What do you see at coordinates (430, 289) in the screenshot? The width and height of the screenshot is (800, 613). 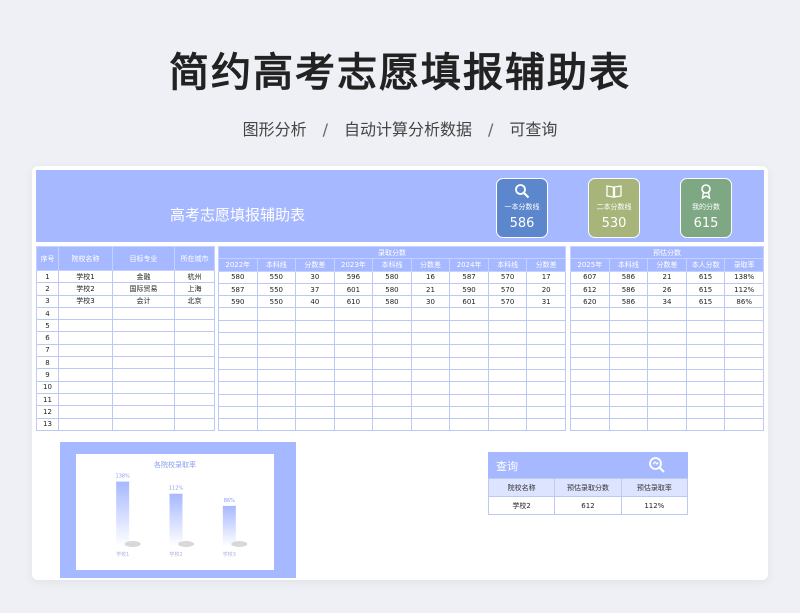 I see `table-cell: 21` at bounding box center [430, 289].